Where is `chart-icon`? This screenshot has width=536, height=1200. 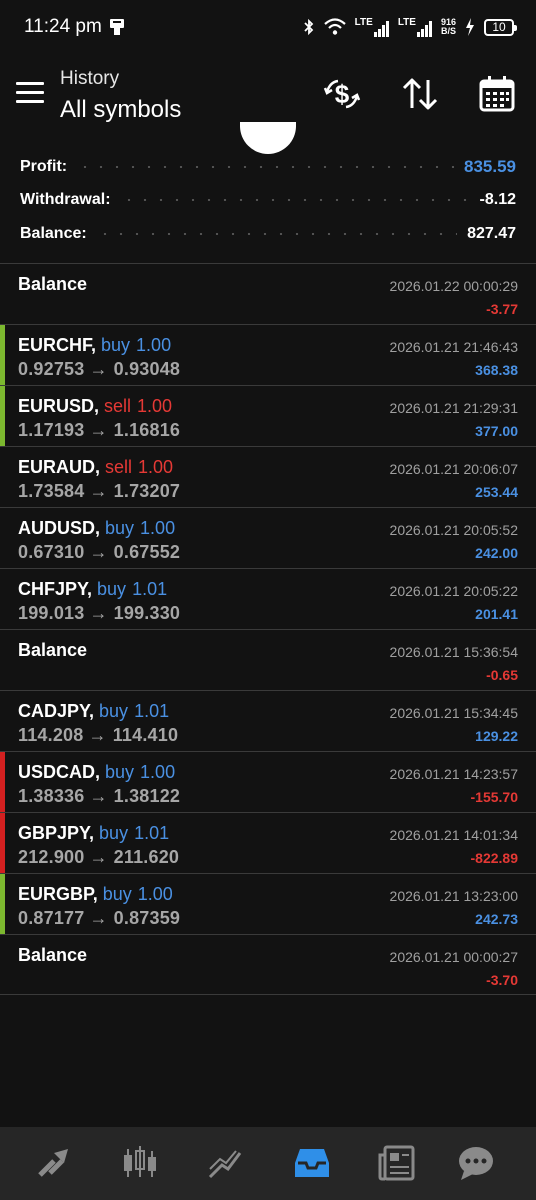
chart-icon is located at coordinates (140, 1163).